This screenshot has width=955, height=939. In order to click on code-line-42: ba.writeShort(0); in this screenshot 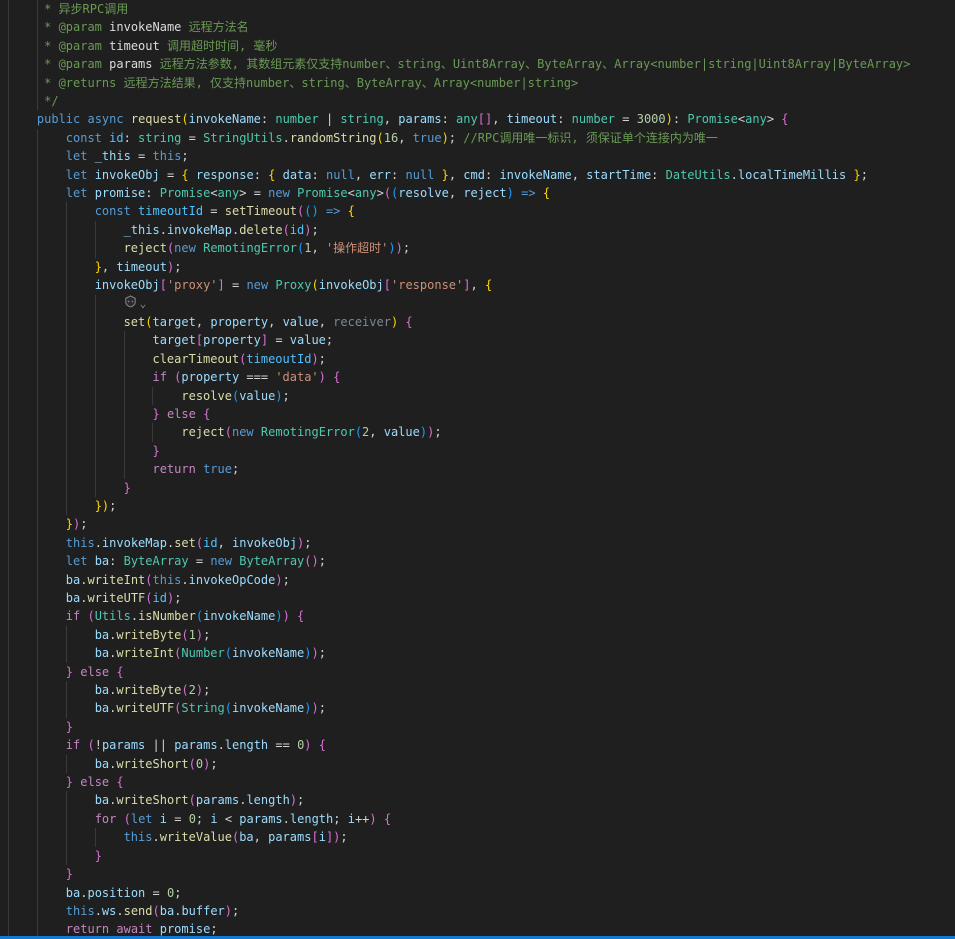, I will do `click(477, 764)`.